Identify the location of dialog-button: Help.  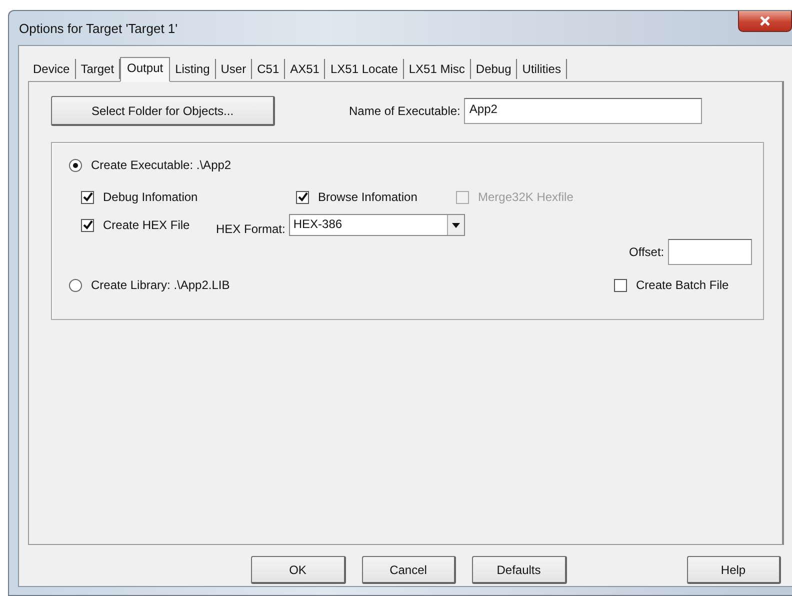
(733, 570).